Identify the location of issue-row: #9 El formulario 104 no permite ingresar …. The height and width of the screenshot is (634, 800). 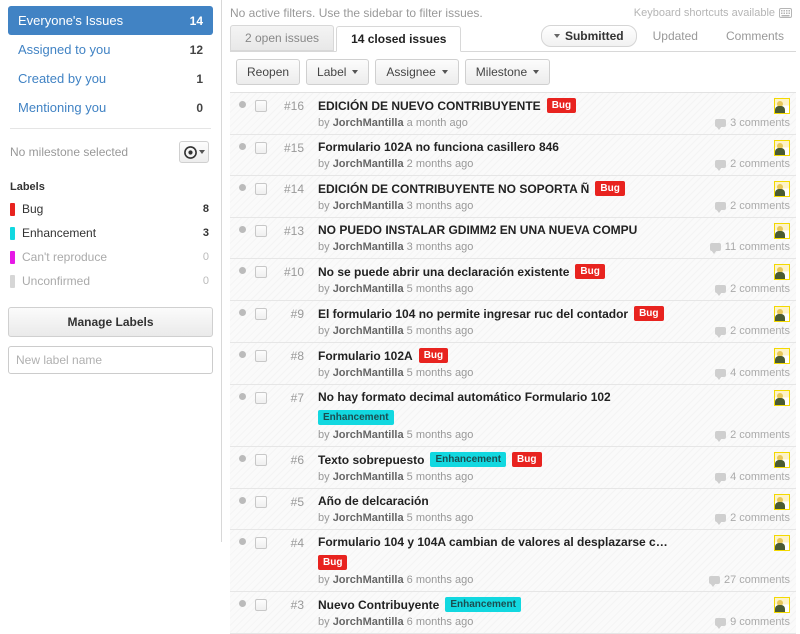
(513, 322).